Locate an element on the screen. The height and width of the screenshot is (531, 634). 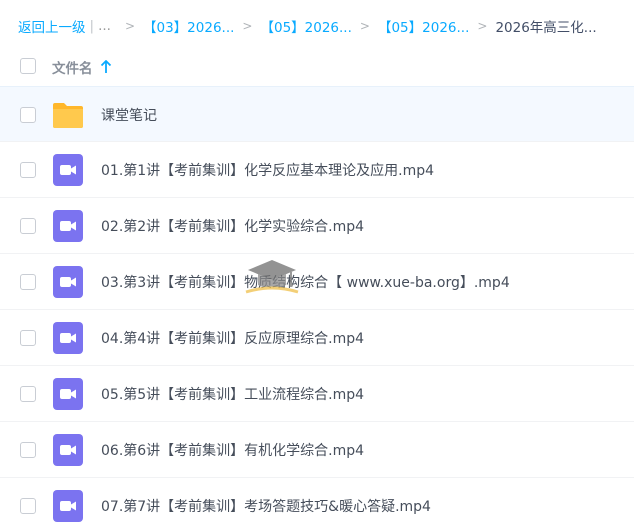
sort-ascending-icon is located at coordinates (106, 67).